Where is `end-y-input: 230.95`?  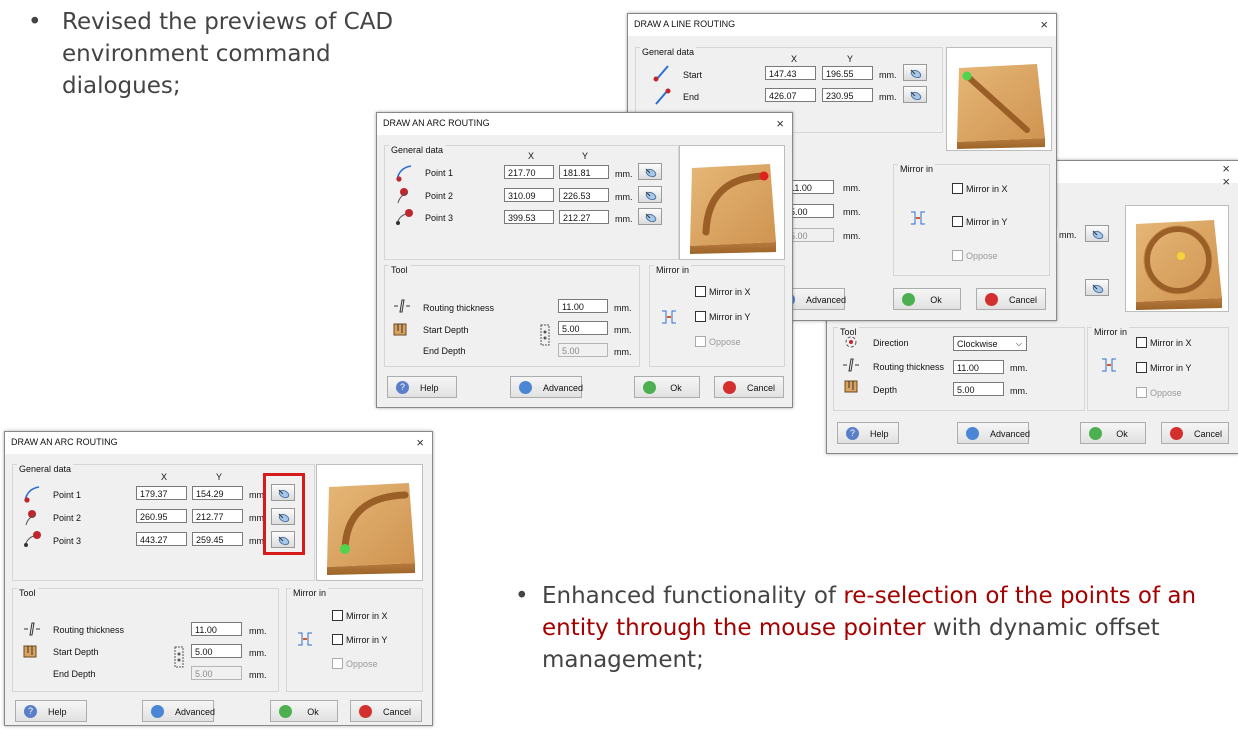 end-y-input: 230.95 is located at coordinates (847, 95).